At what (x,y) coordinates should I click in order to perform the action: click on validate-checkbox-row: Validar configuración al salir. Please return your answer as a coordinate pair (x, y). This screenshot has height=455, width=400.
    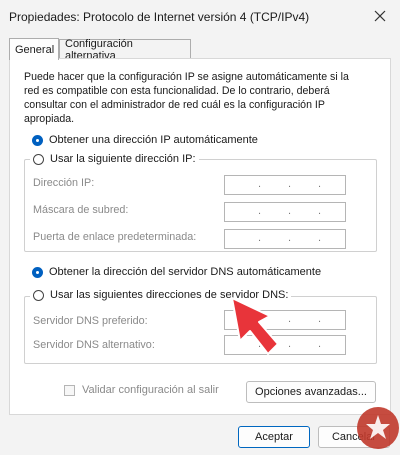
    Looking at the image, I should click on (141, 390).